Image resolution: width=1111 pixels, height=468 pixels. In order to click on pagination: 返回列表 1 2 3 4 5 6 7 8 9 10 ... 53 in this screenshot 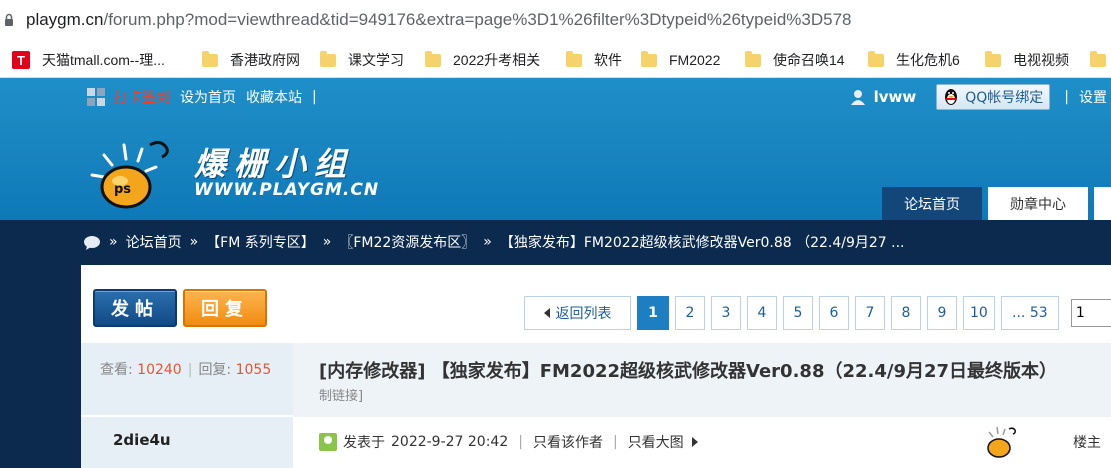, I will do `click(817, 313)`.